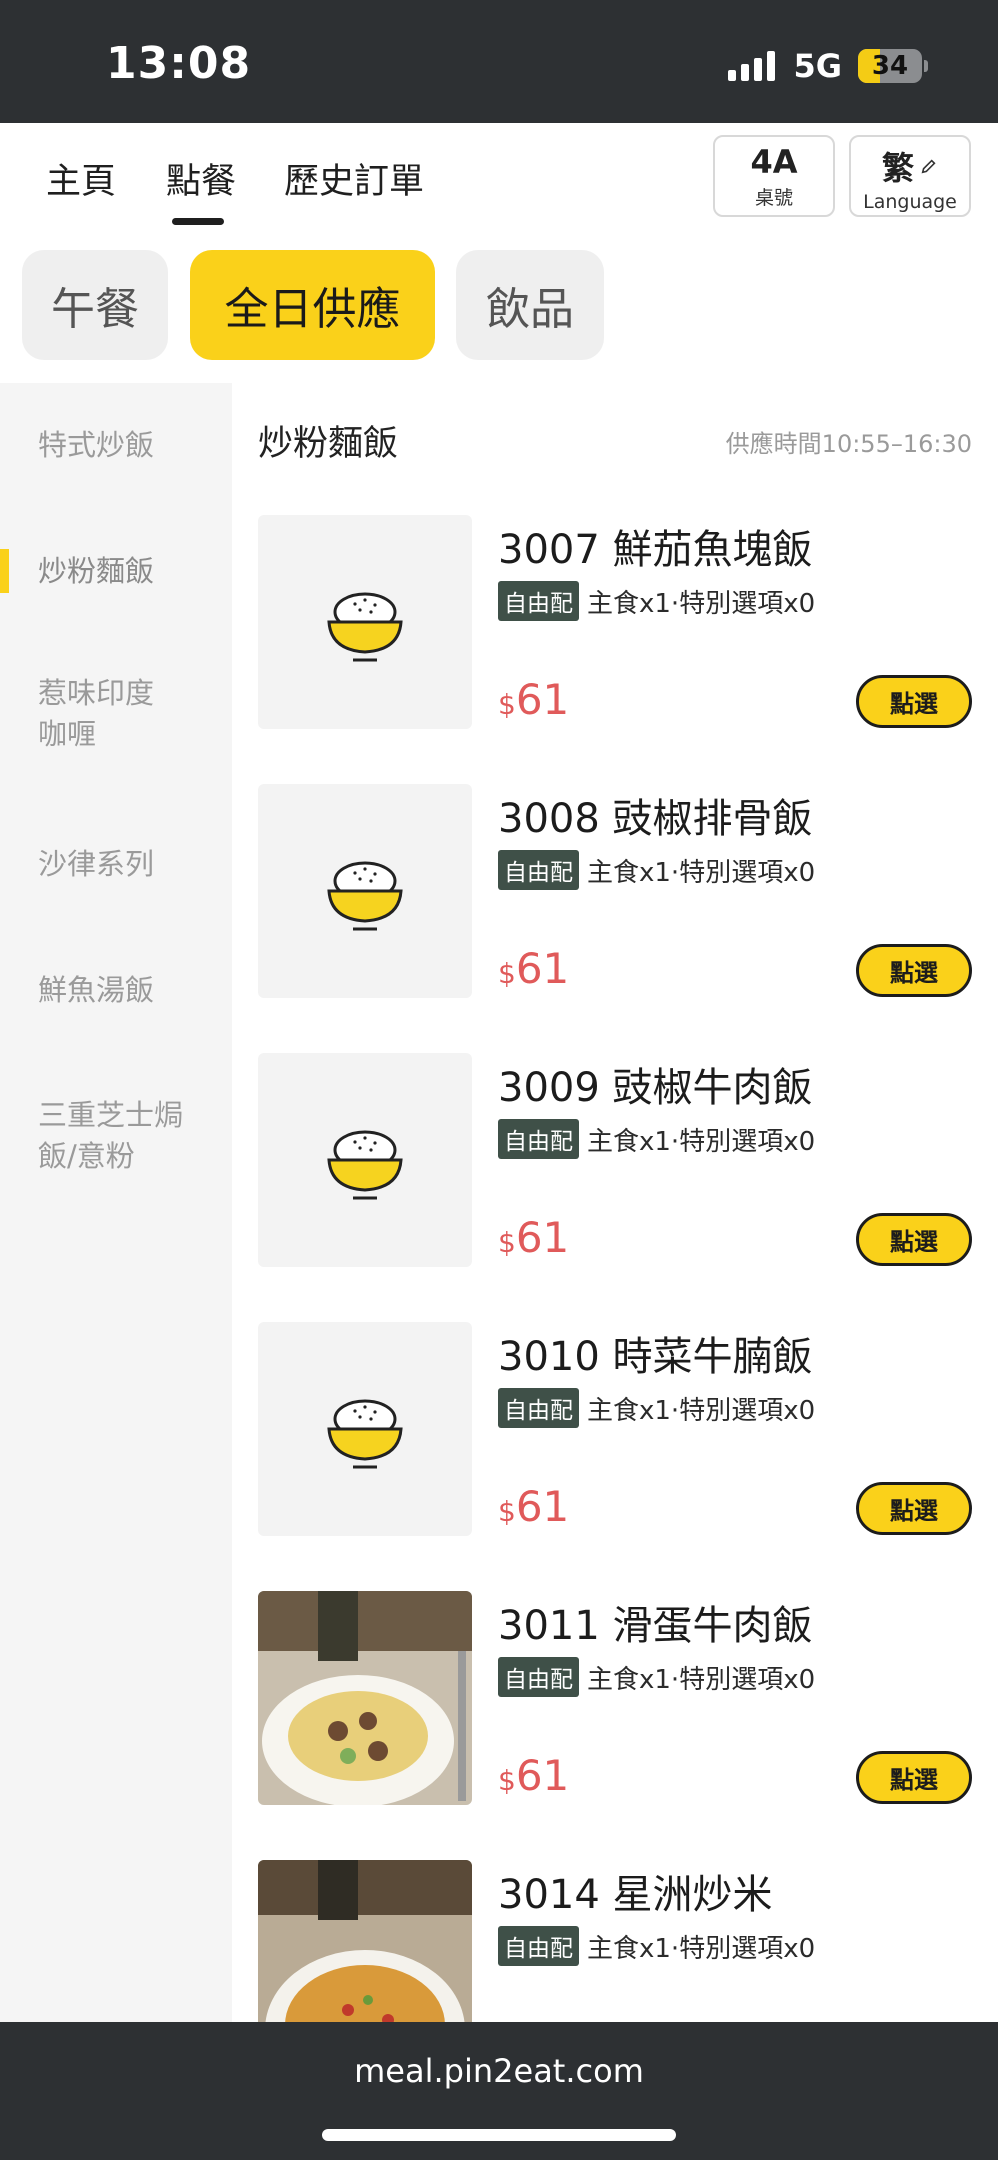 This screenshot has height=2160, width=998. I want to click on item-name: 3010 時菜牛腩飯, so click(655, 1357).